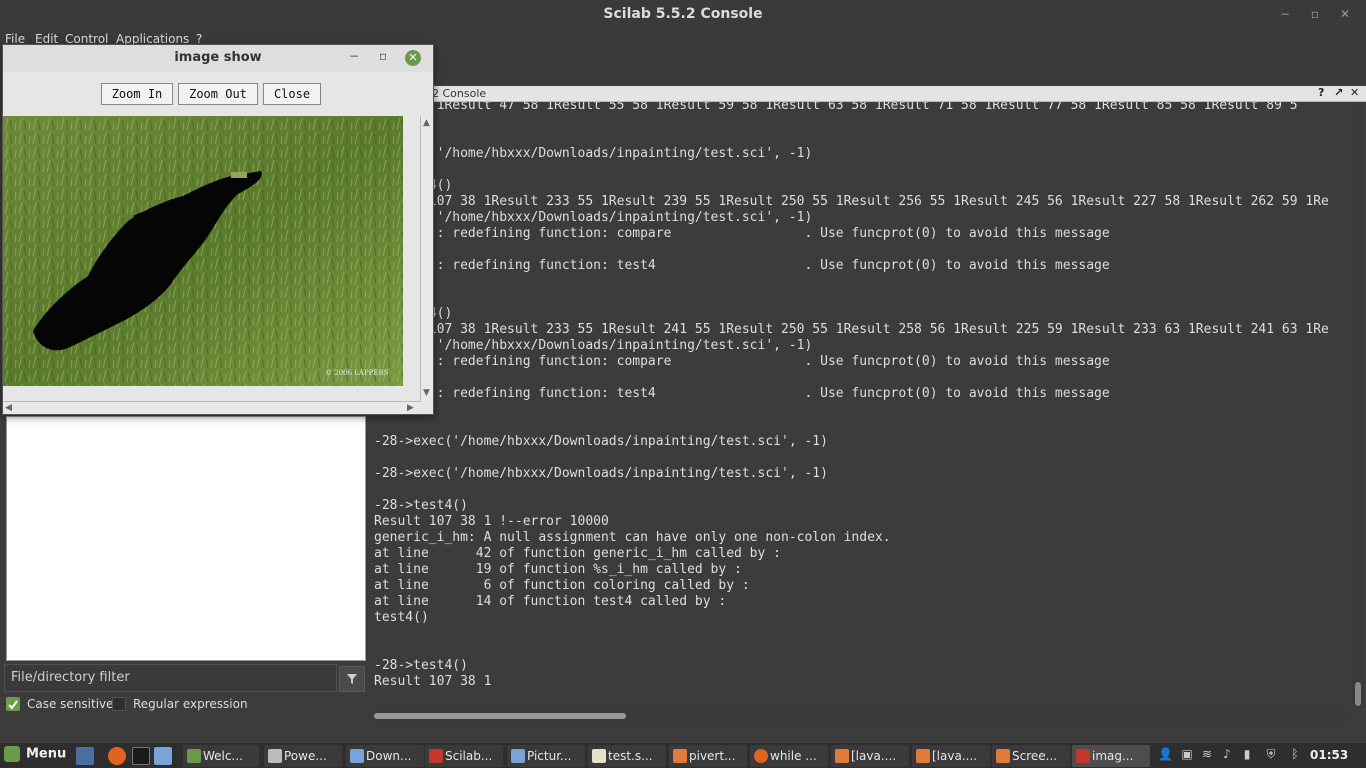 The width and height of the screenshot is (1366, 768). I want to click on mint-logo-icon, so click(12, 754).